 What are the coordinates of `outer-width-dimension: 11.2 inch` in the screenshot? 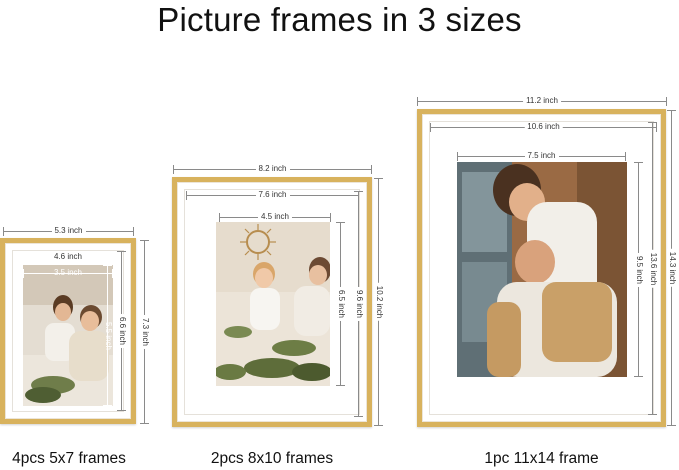 It's located at (542, 101).